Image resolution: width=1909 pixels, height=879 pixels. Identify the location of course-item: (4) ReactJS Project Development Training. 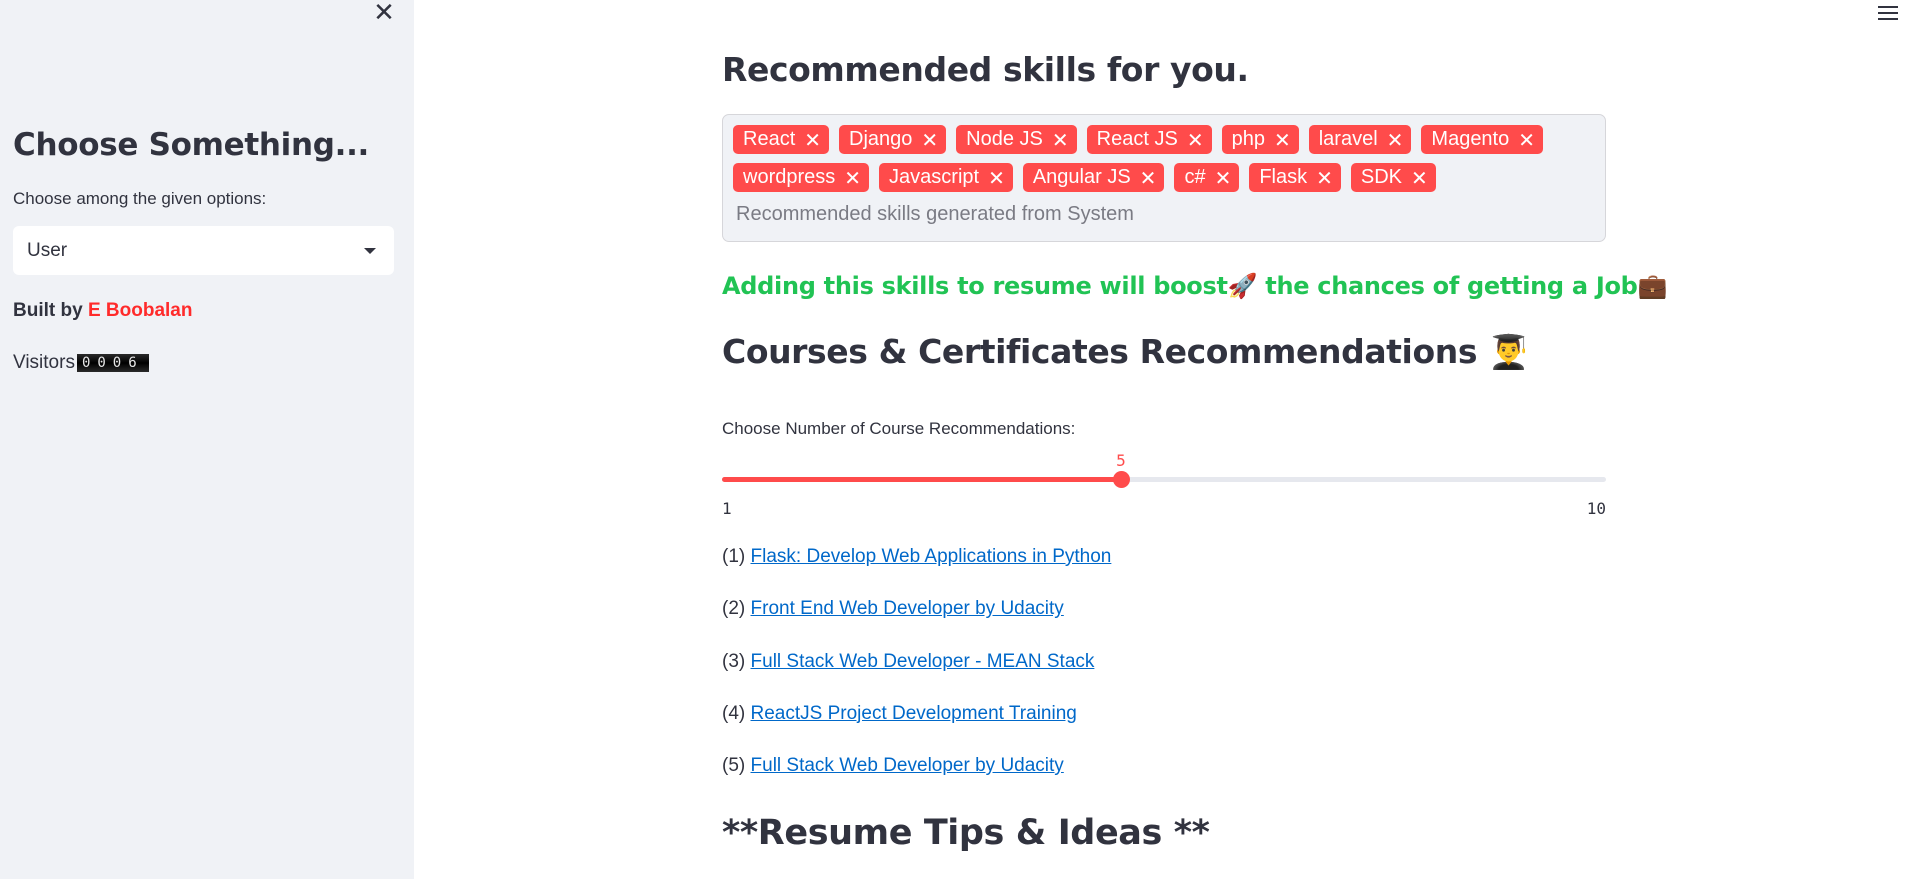
(916, 729).